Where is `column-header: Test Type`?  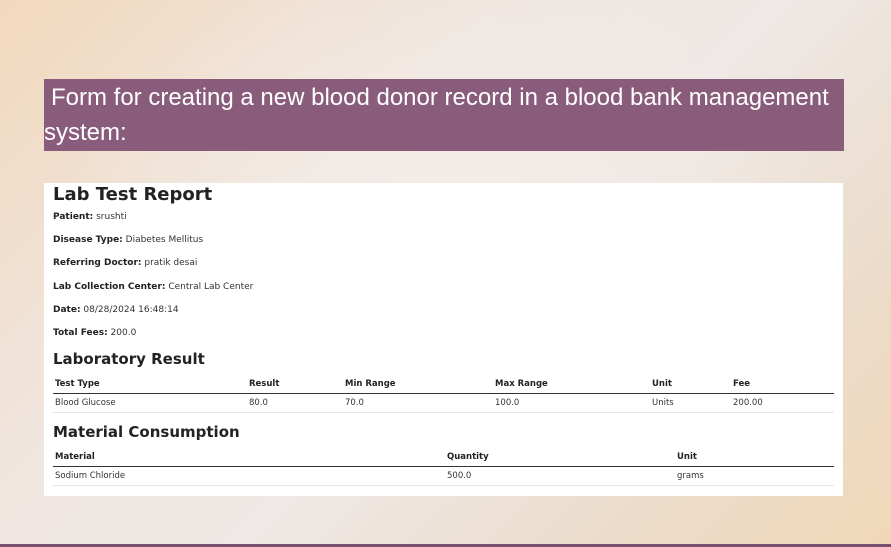
column-header: Test Type is located at coordinates (150, 384).